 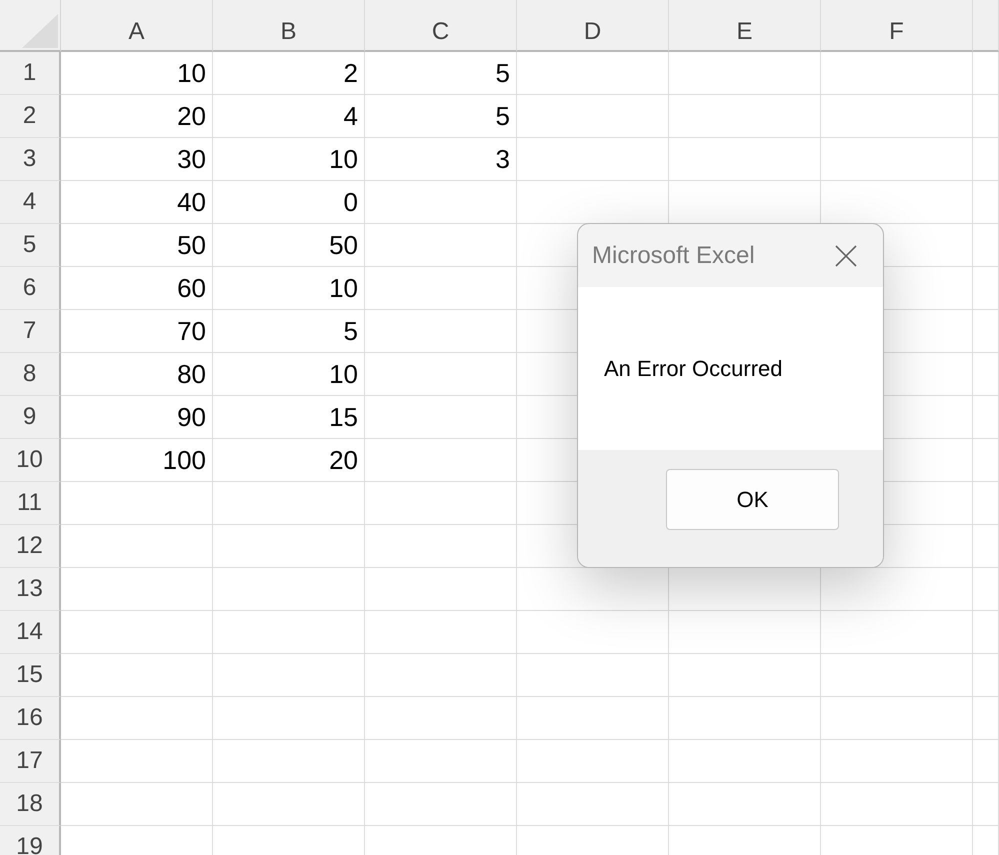 I want to click on table-cell: 30, so click(x=137, y=159).